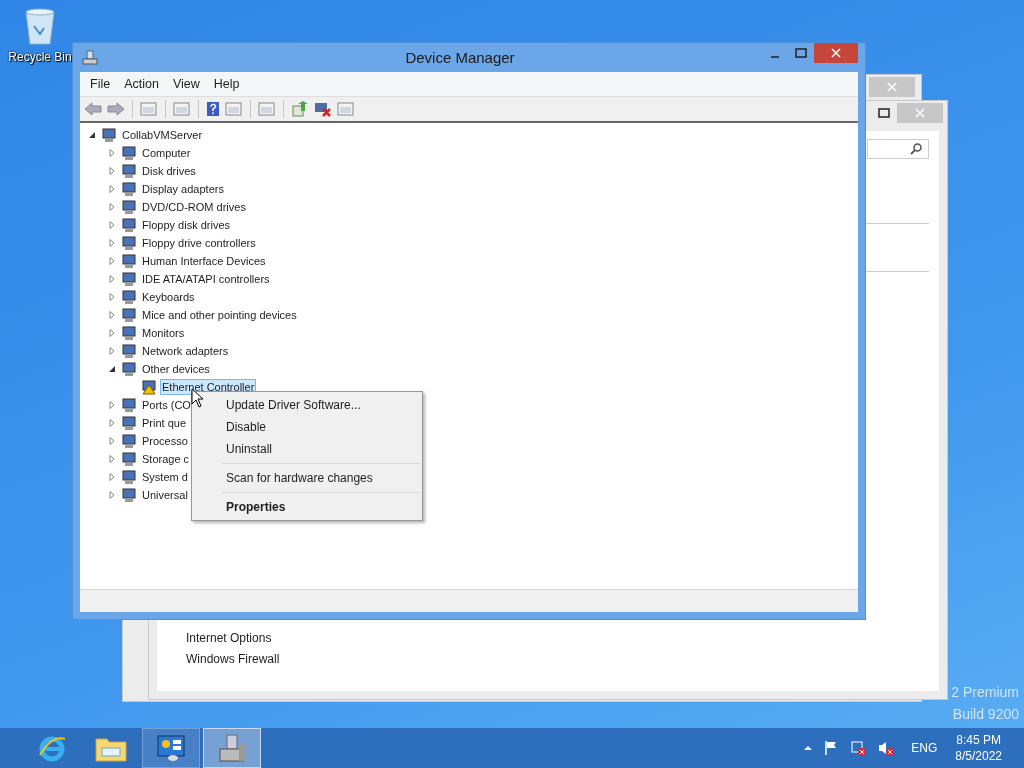 The height and width of the screenshot is (768, 1024). Describe the element at coordinates (206, 279) in the screenshot. I see `tree-item: IDE ATA/ATAPI controllers` at that location.